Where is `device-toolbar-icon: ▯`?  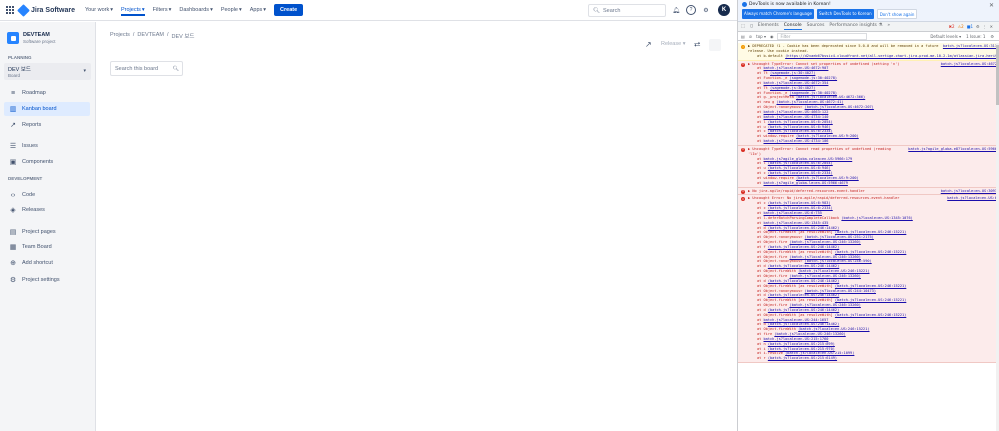
device-toolbar-icon: ▯ is located at coordinates (751, 26).